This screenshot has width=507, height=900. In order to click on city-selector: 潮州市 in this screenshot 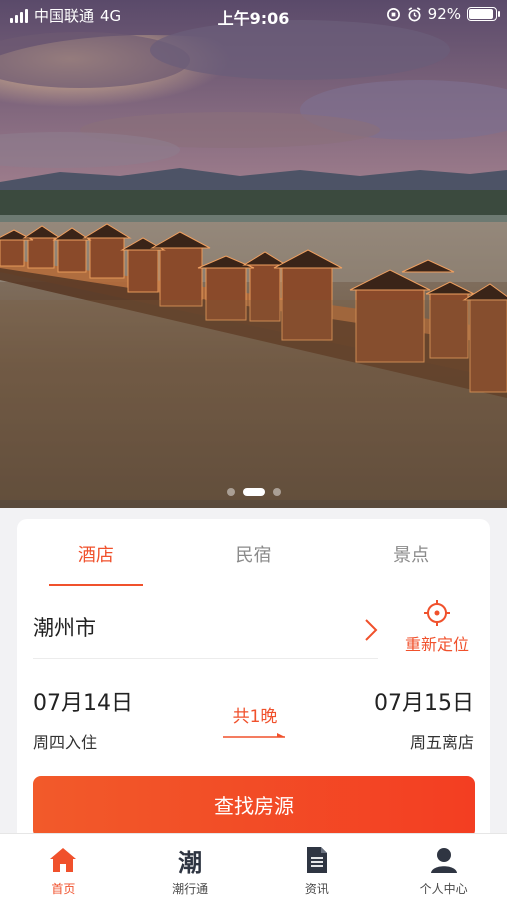, I will do `click(205, 631)`.